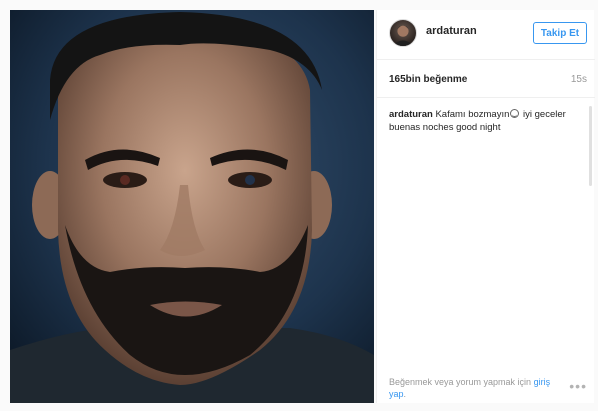 The height and width of the screenshot is (411, 598). I want to click on more-dots-icon: •••, so click(578, 386).